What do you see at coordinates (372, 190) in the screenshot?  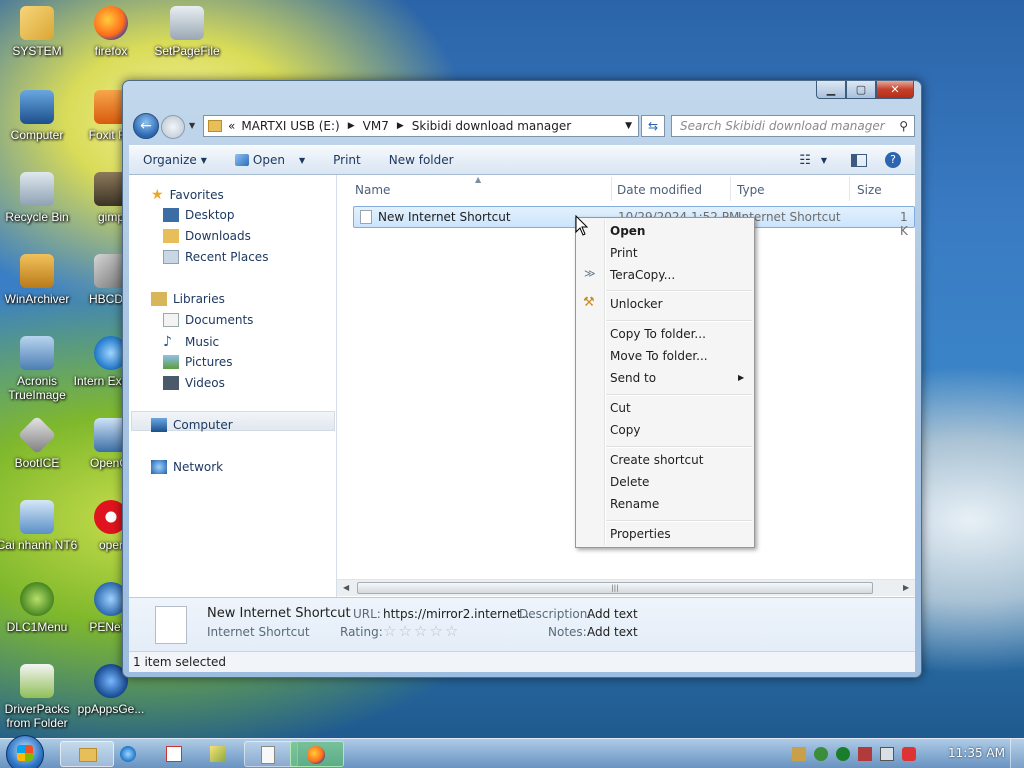 I see `column-header-name: Name` at bounding box center [372, 190].